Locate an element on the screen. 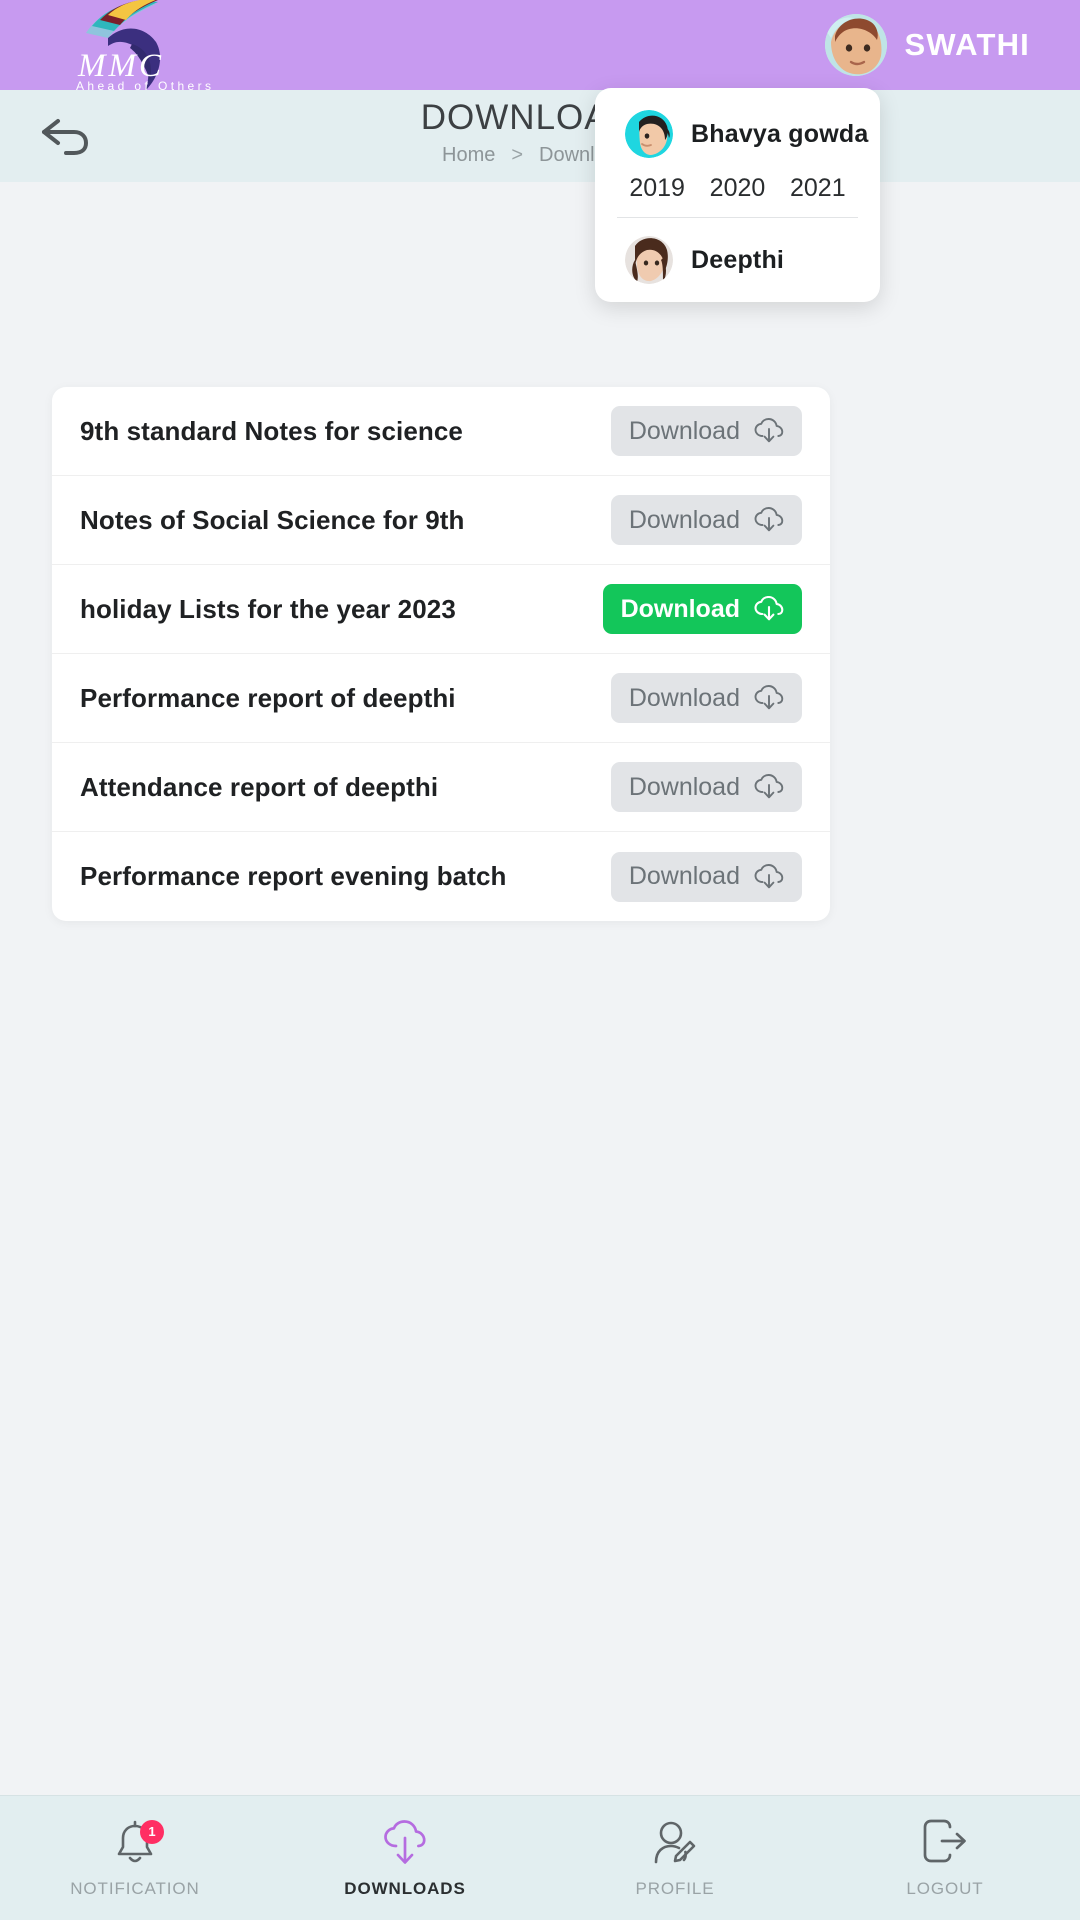  download-title: Performance report evening batch is located at coordinates (293, 876).